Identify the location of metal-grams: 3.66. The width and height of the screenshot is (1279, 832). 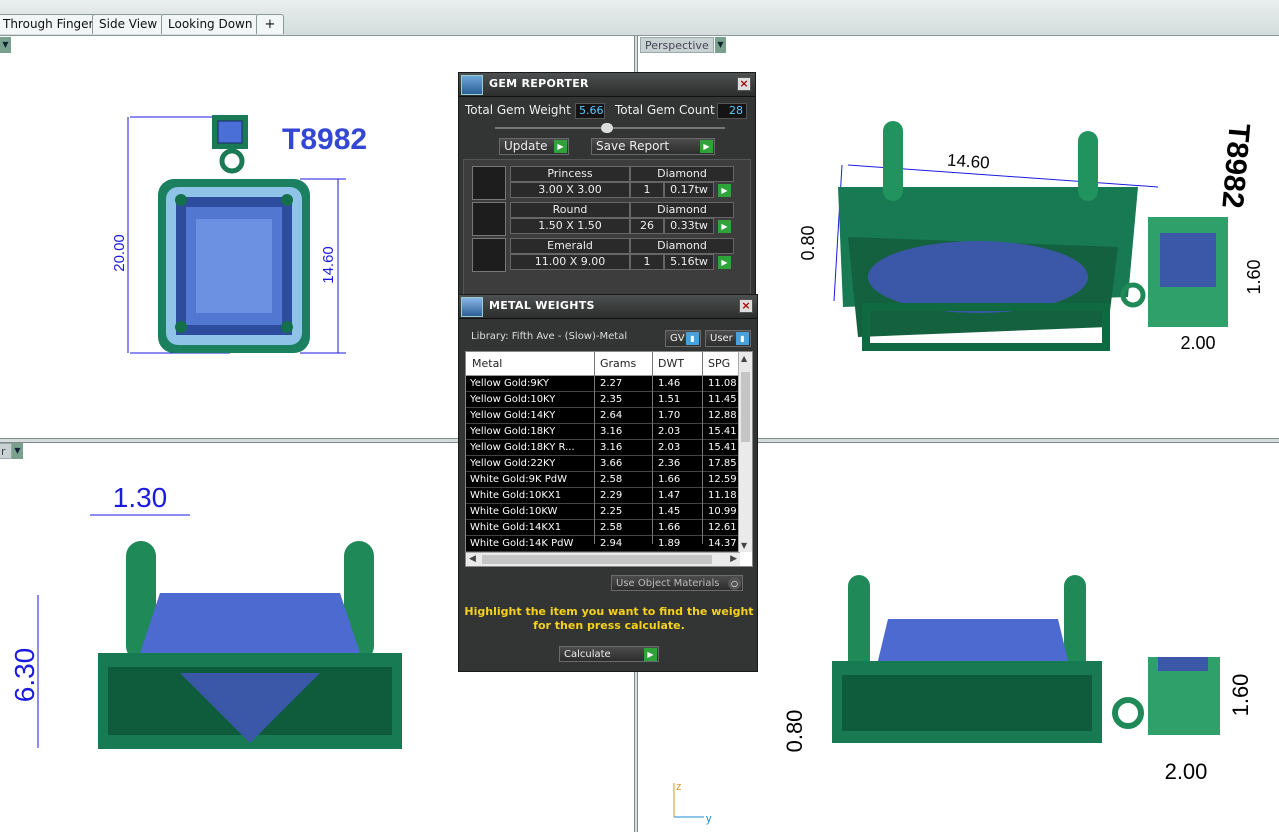
(611, 463).